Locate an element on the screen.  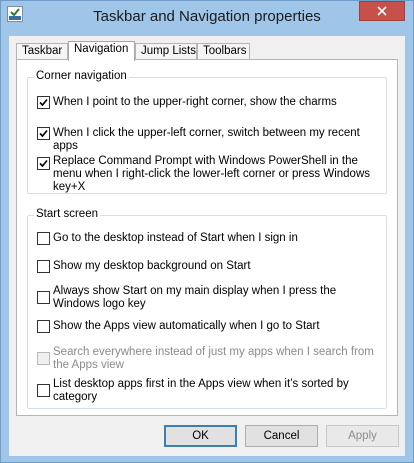
cancel-button: Cancel is located at coordinates (281, 436).